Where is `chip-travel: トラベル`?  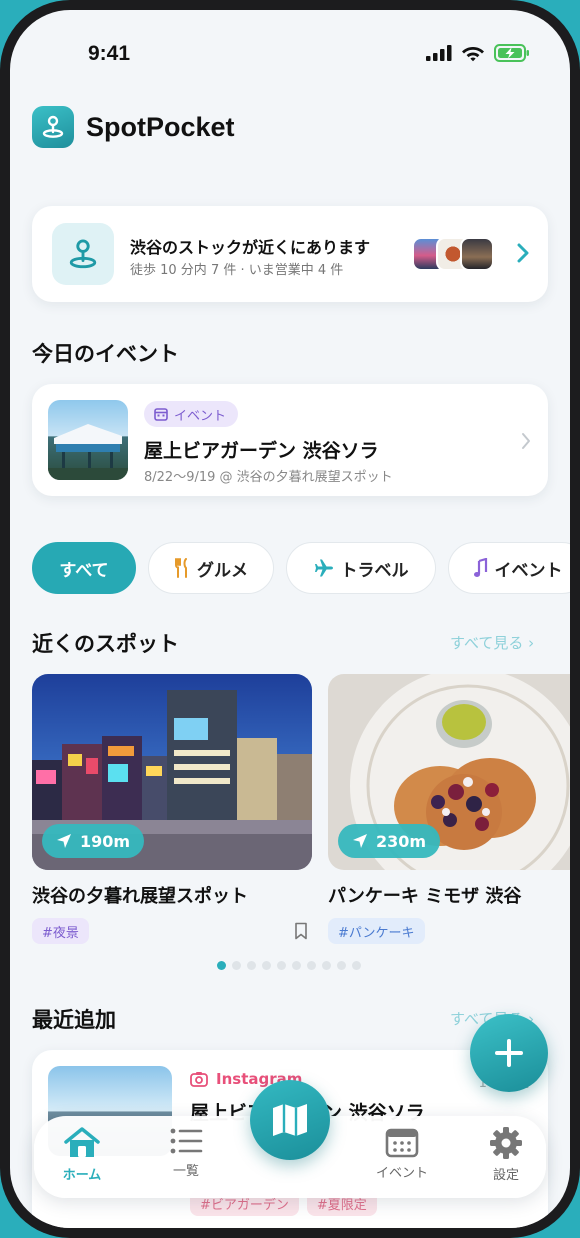
chip-travel: トラベル is located at coordinates (361, 568).